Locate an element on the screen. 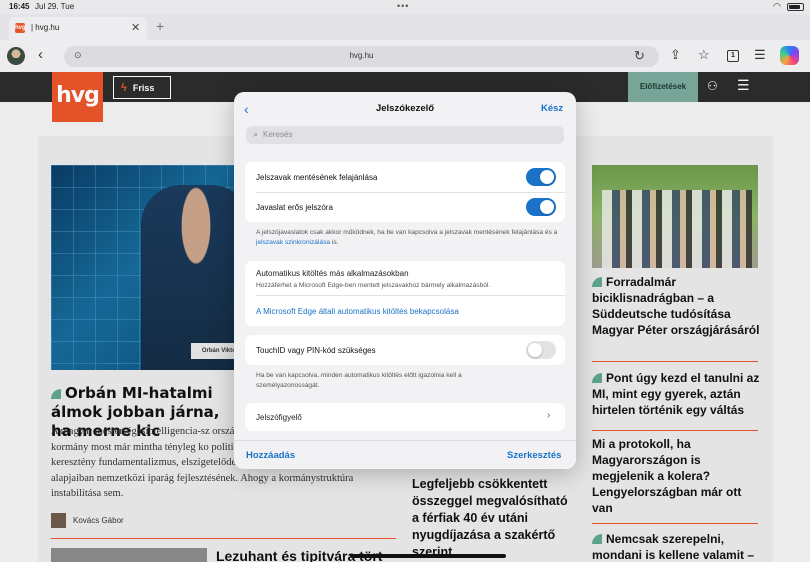  done-button: Kész is located at coordinates (552, 108).